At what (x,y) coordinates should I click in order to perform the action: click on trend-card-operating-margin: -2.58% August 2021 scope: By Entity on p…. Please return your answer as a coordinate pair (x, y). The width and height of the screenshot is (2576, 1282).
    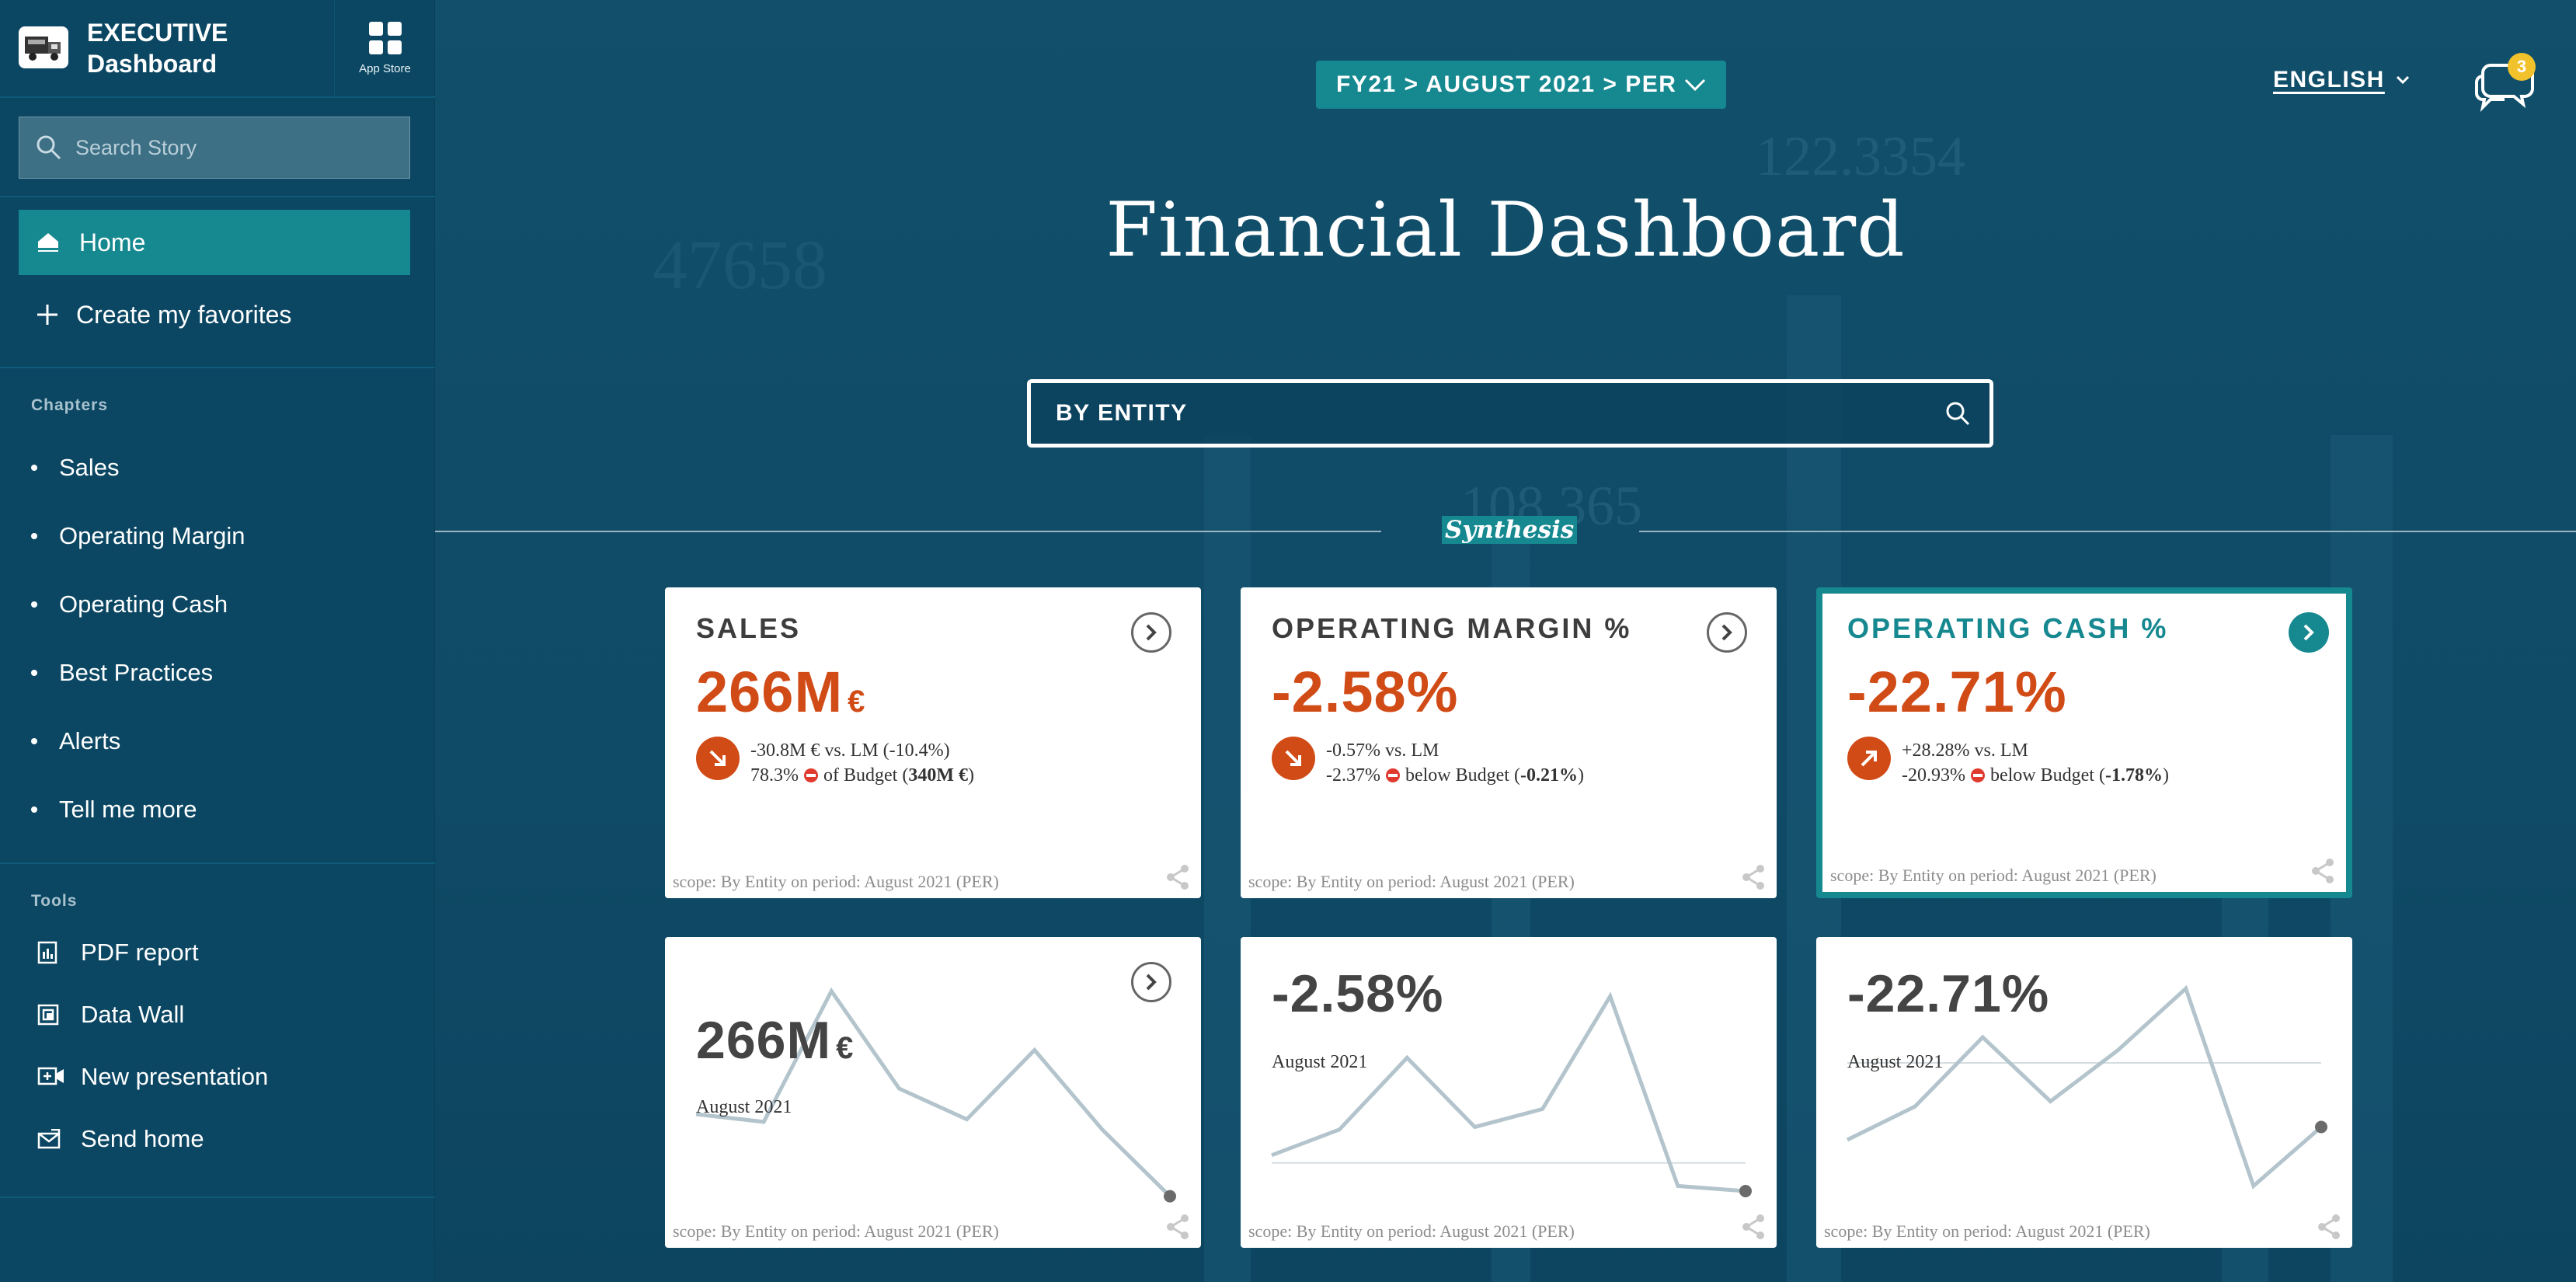
    Looking at the image, I should click on (1509, 1092).